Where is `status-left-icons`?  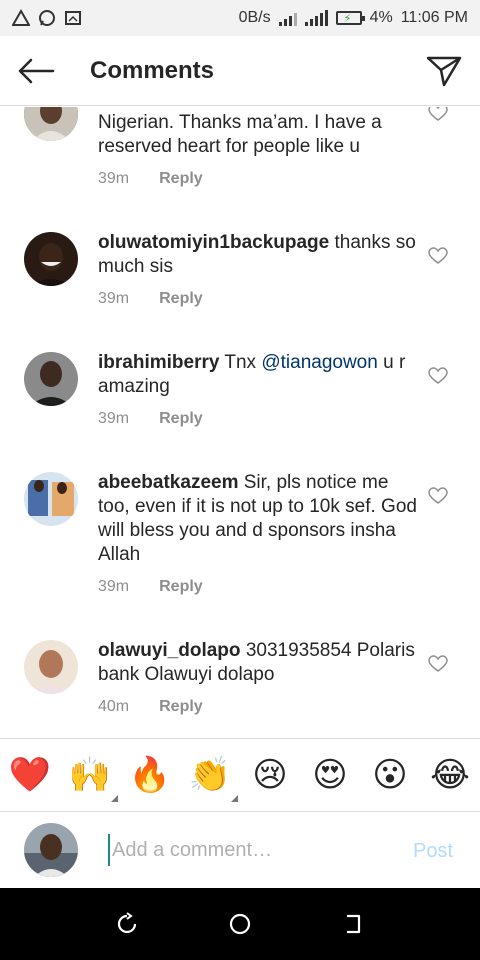 status-left-icons is located at coordinates (47, 18).